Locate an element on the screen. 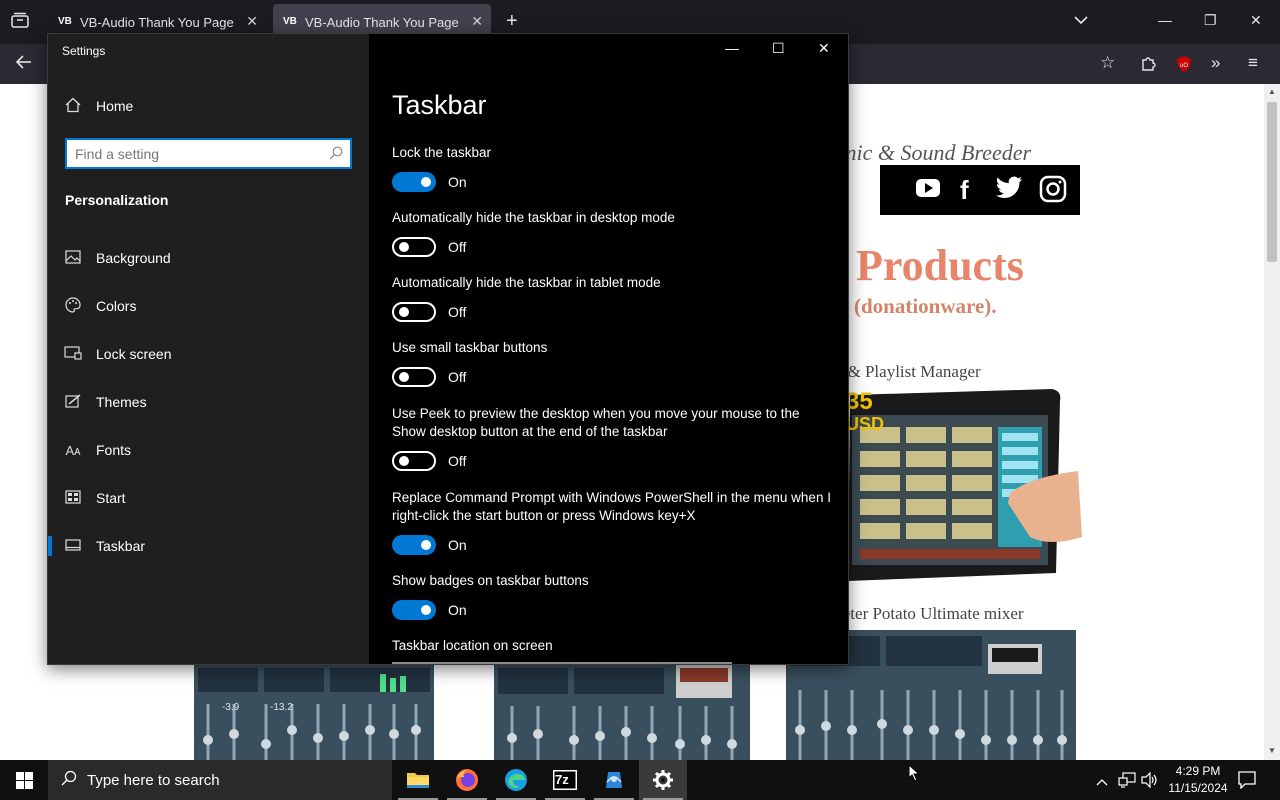 This screenshot has height=800, width=1280. sidebar-item-label: Start is located at coordinates (111, 498).